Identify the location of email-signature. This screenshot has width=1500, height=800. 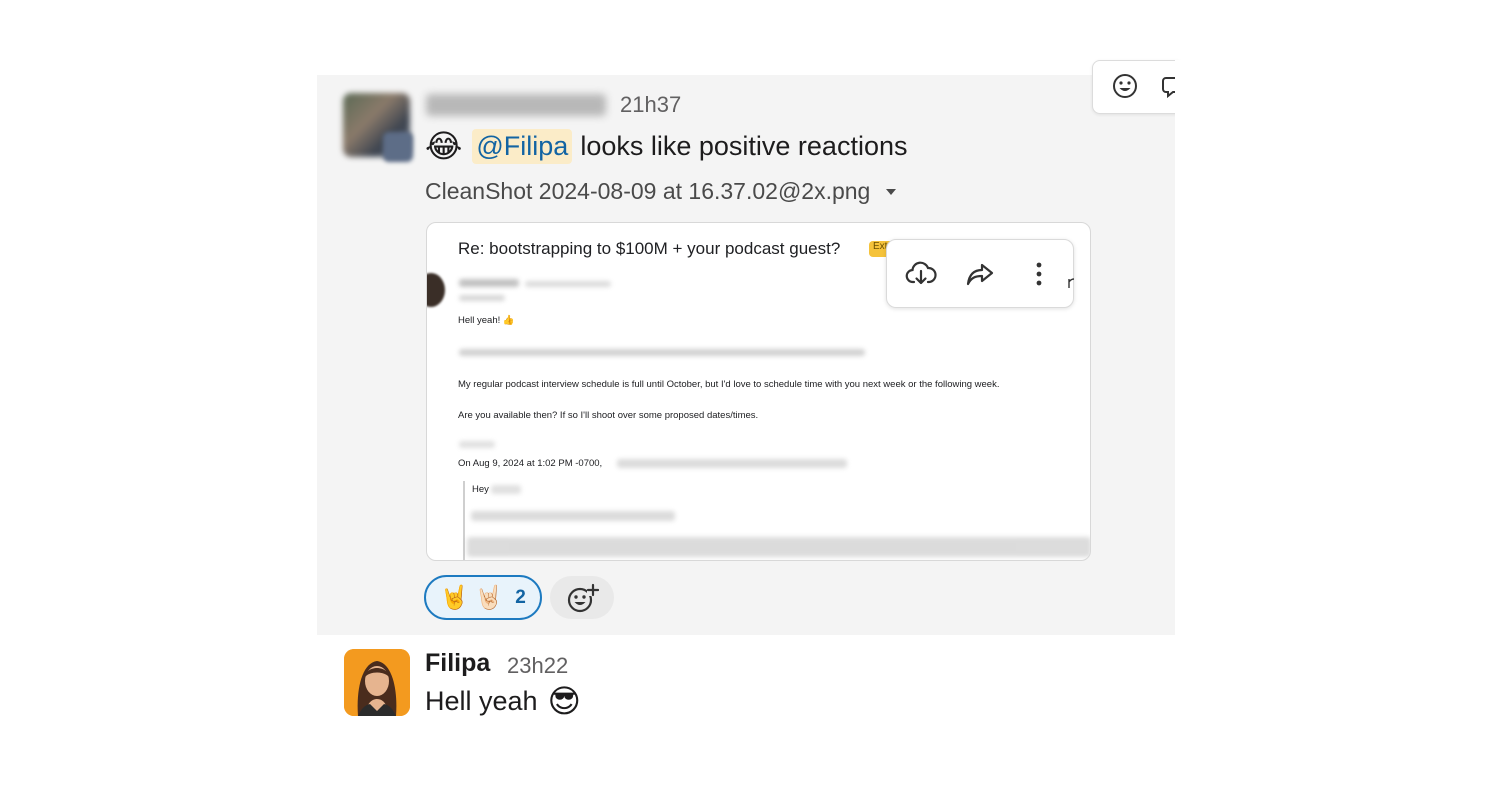
(477, 444).